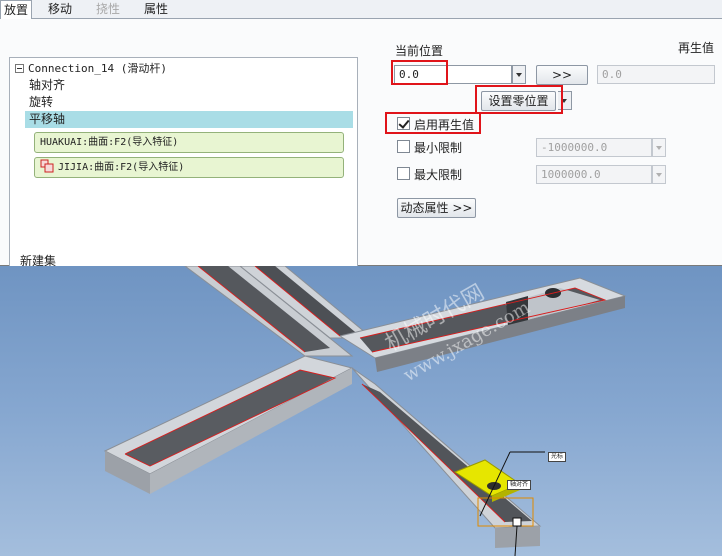 Image resolution: width=722 pixels, height=556 pixels. Describe the element at coordinates (656, 74) in the screenshot. I see `regen-value-input: 0.0` at that location.